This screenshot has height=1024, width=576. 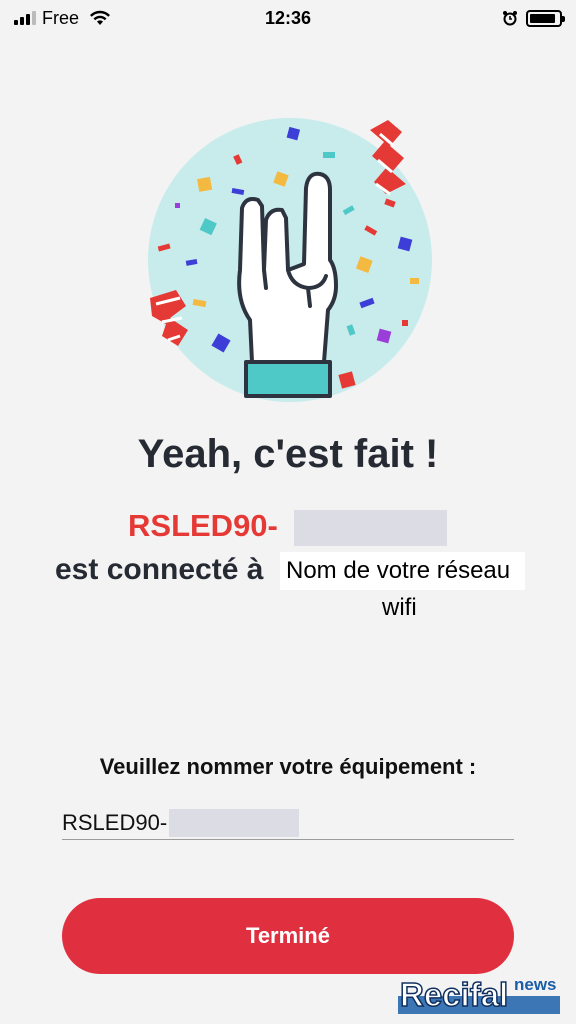 What do you see at coordinates (290, 260) in the screenshot?
I see `rock-hand-confetti-icon` at bounding box center [290, 260].